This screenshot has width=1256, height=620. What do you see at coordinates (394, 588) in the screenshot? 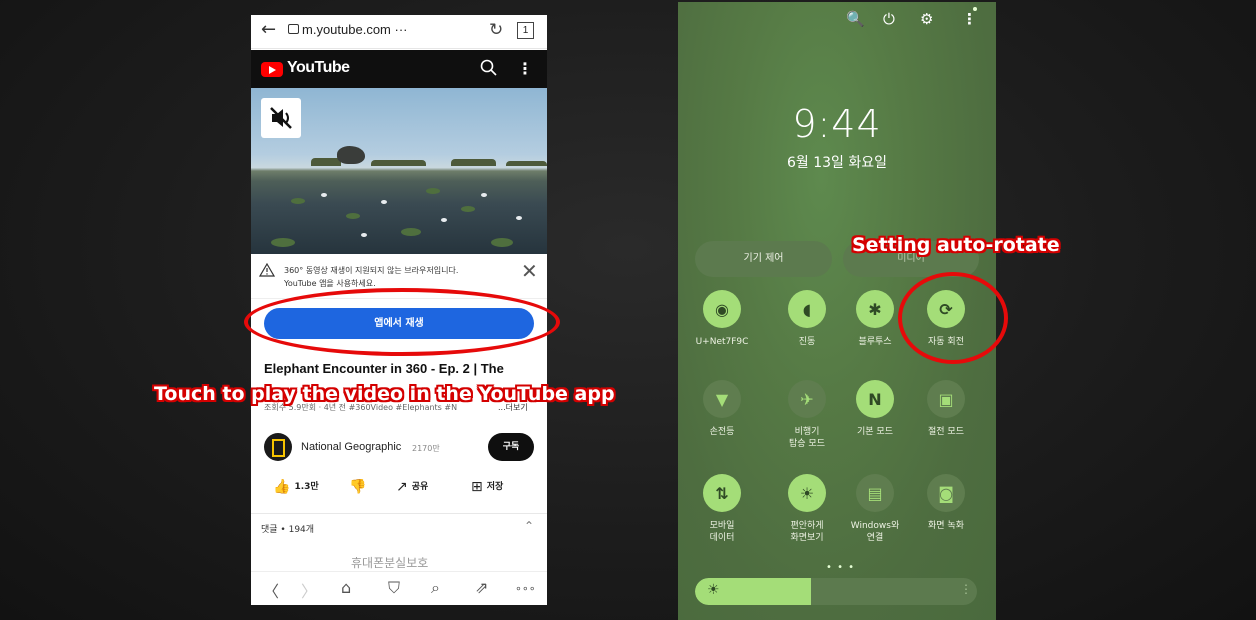
I see `bookmark-icon: ⛉` at bounding box center [394, 588].